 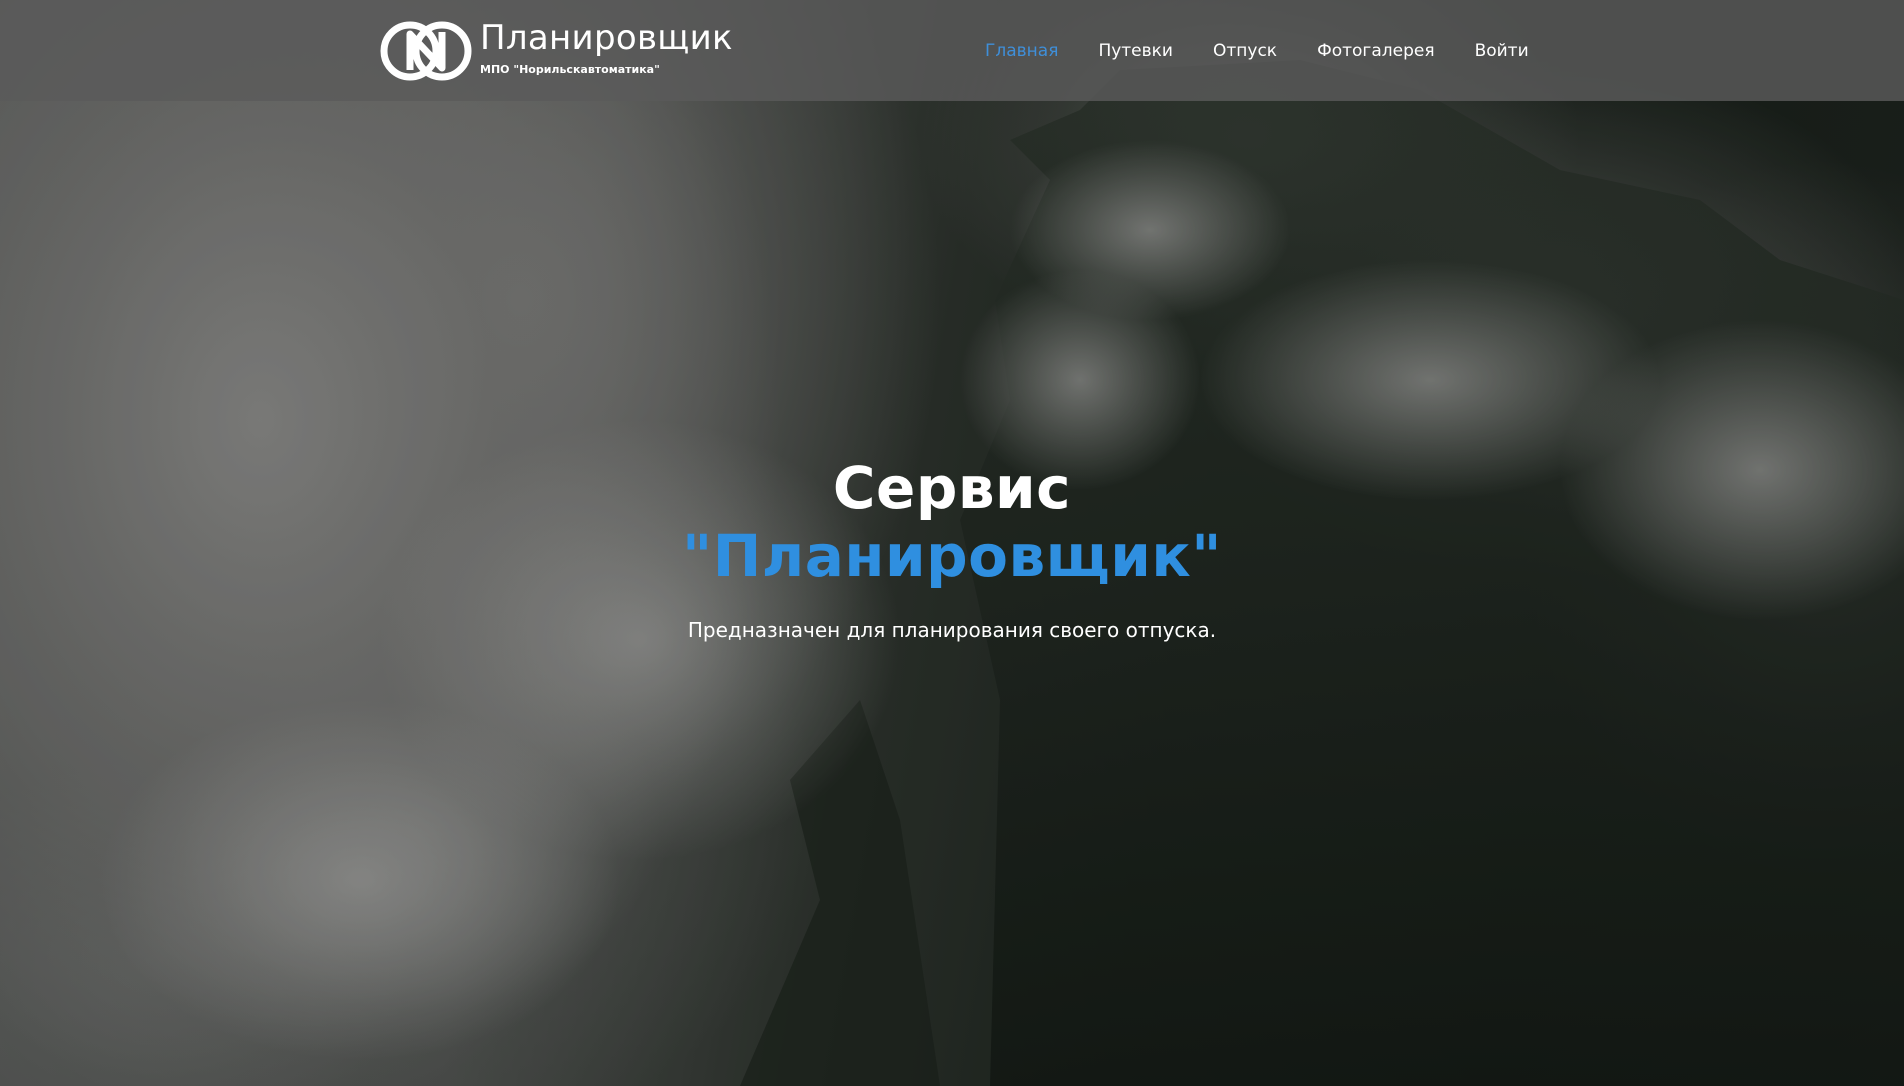 What do you see at coordinates (606, 38) in the screenshot?
I see `brand-title: Планировщик` at bounding box center [606, 38].